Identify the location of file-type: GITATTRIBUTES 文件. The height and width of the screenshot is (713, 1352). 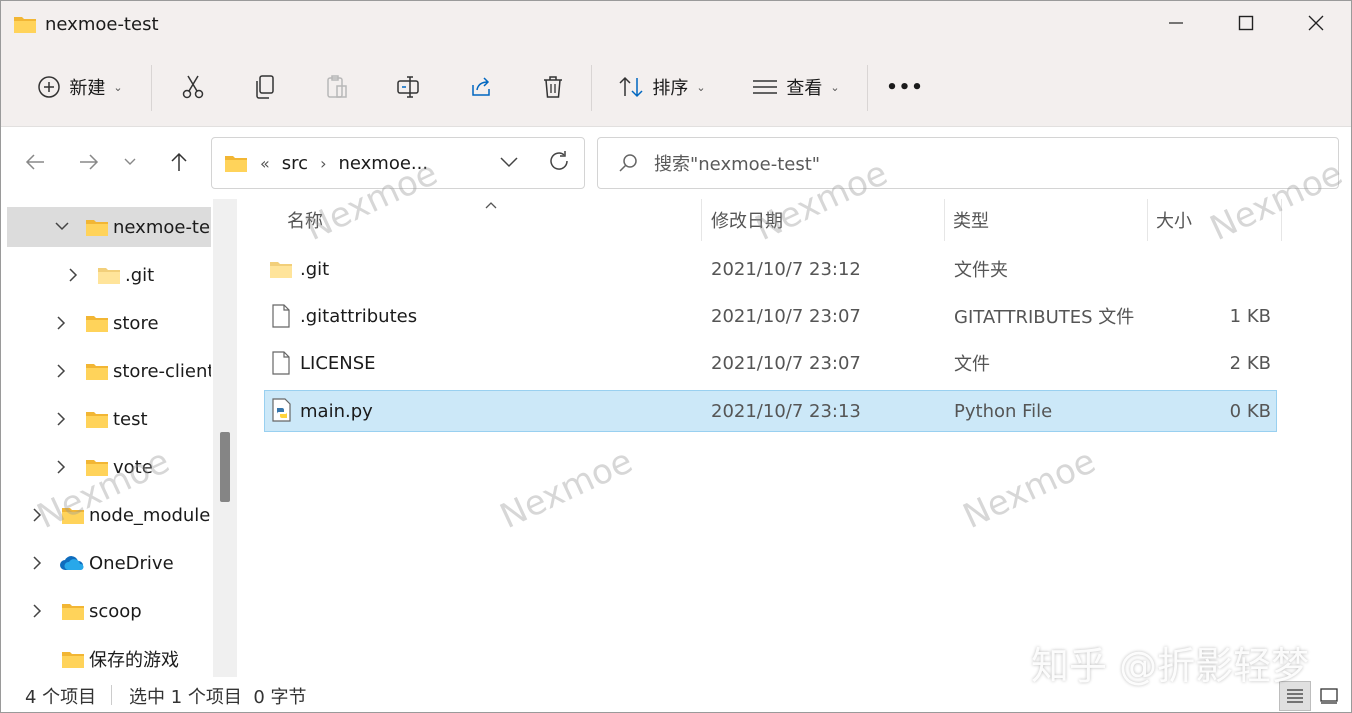
(1044, 317).